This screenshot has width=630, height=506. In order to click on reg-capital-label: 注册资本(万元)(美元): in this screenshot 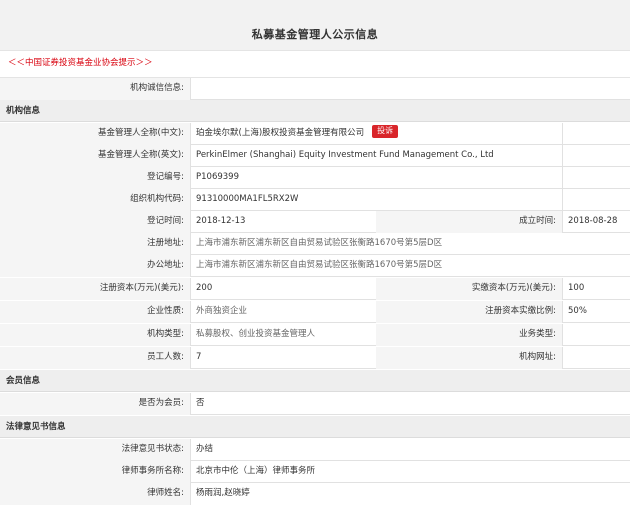, I will do `click(95, 289)`.